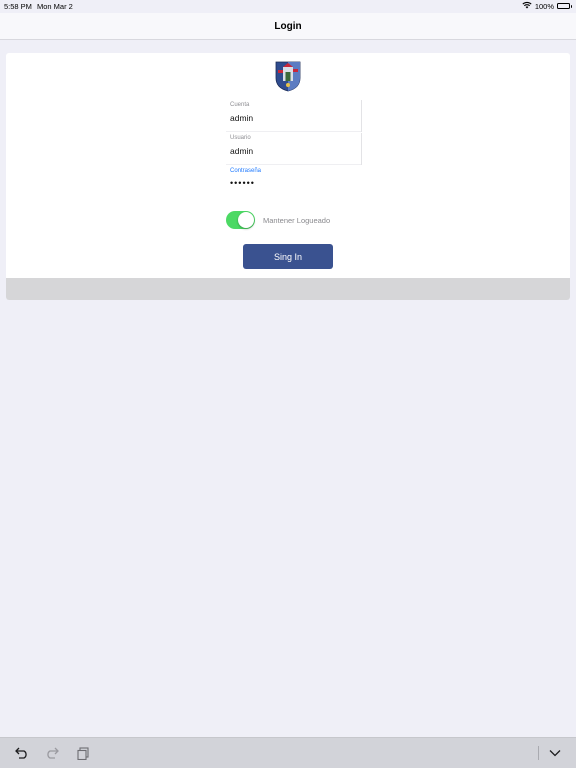 This screenshot has width=576, height=768. Describe the element at coordinates (288, 752) in the screenshot. I see `keyboard-toolbar` at that location.